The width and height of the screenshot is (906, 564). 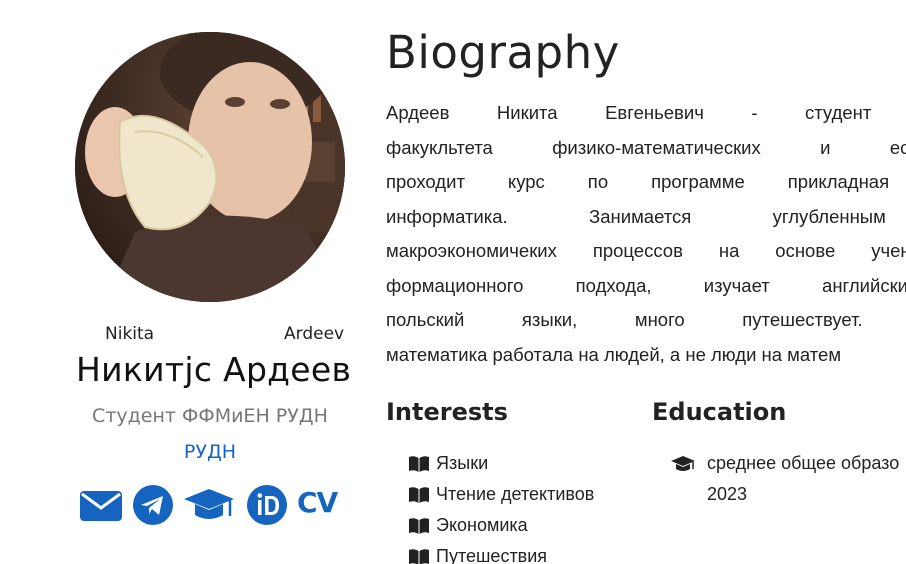 What do you see at coordinates (501, 465) in the screenshot?
I see `list-item: Языки` at bounding box center [501, 465].